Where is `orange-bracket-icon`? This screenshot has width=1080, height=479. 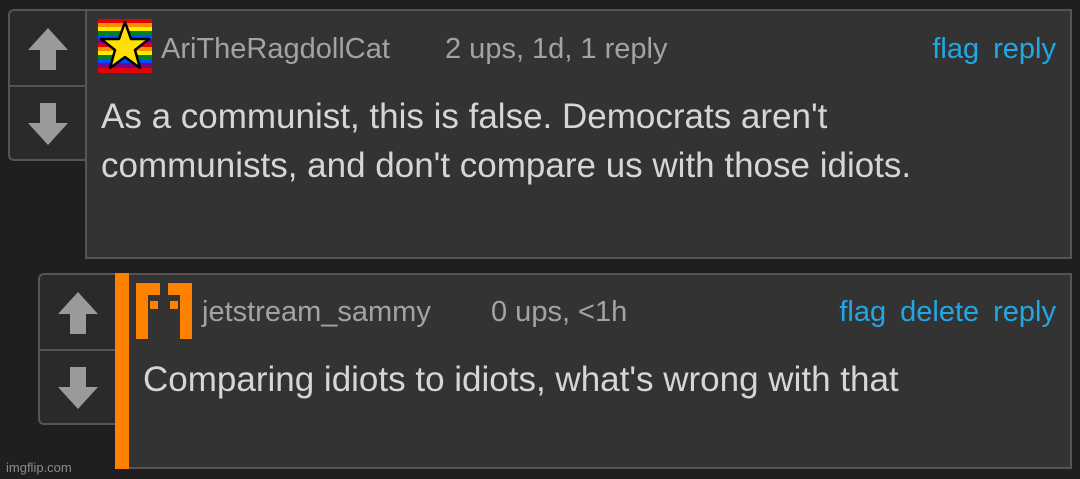
orange-bracket-icon is located at coordinates (164, 311).